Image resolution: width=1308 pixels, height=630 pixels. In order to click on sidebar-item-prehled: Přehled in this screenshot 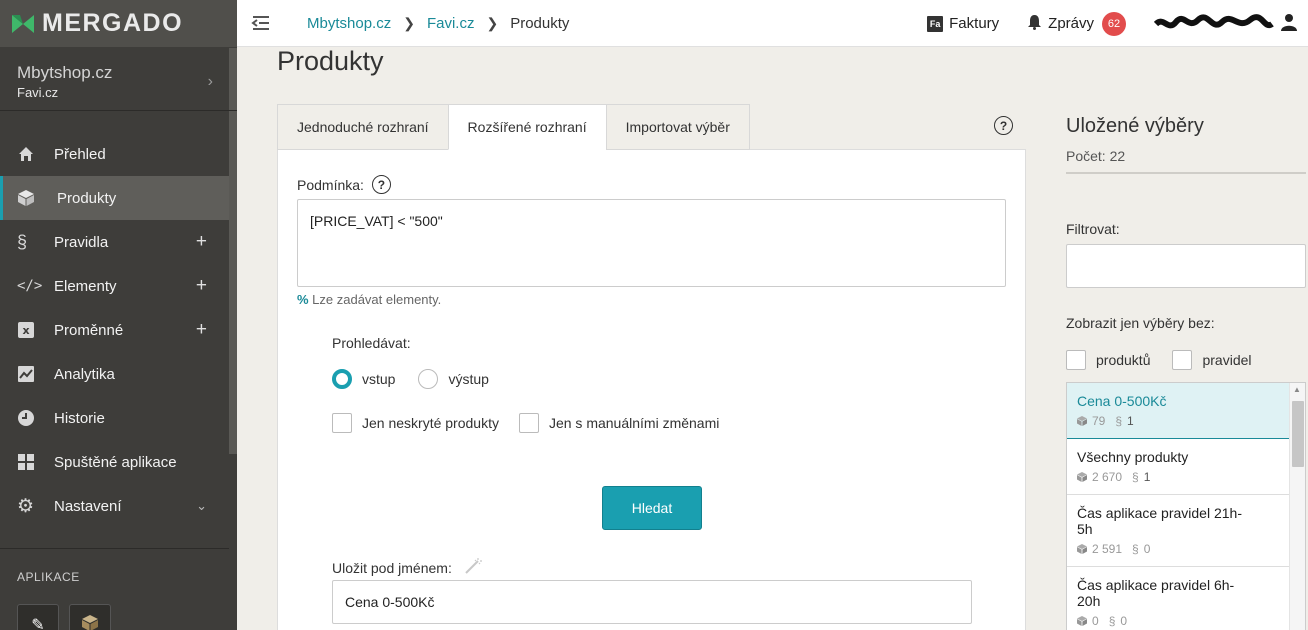, I will do `click(114, 154)`.